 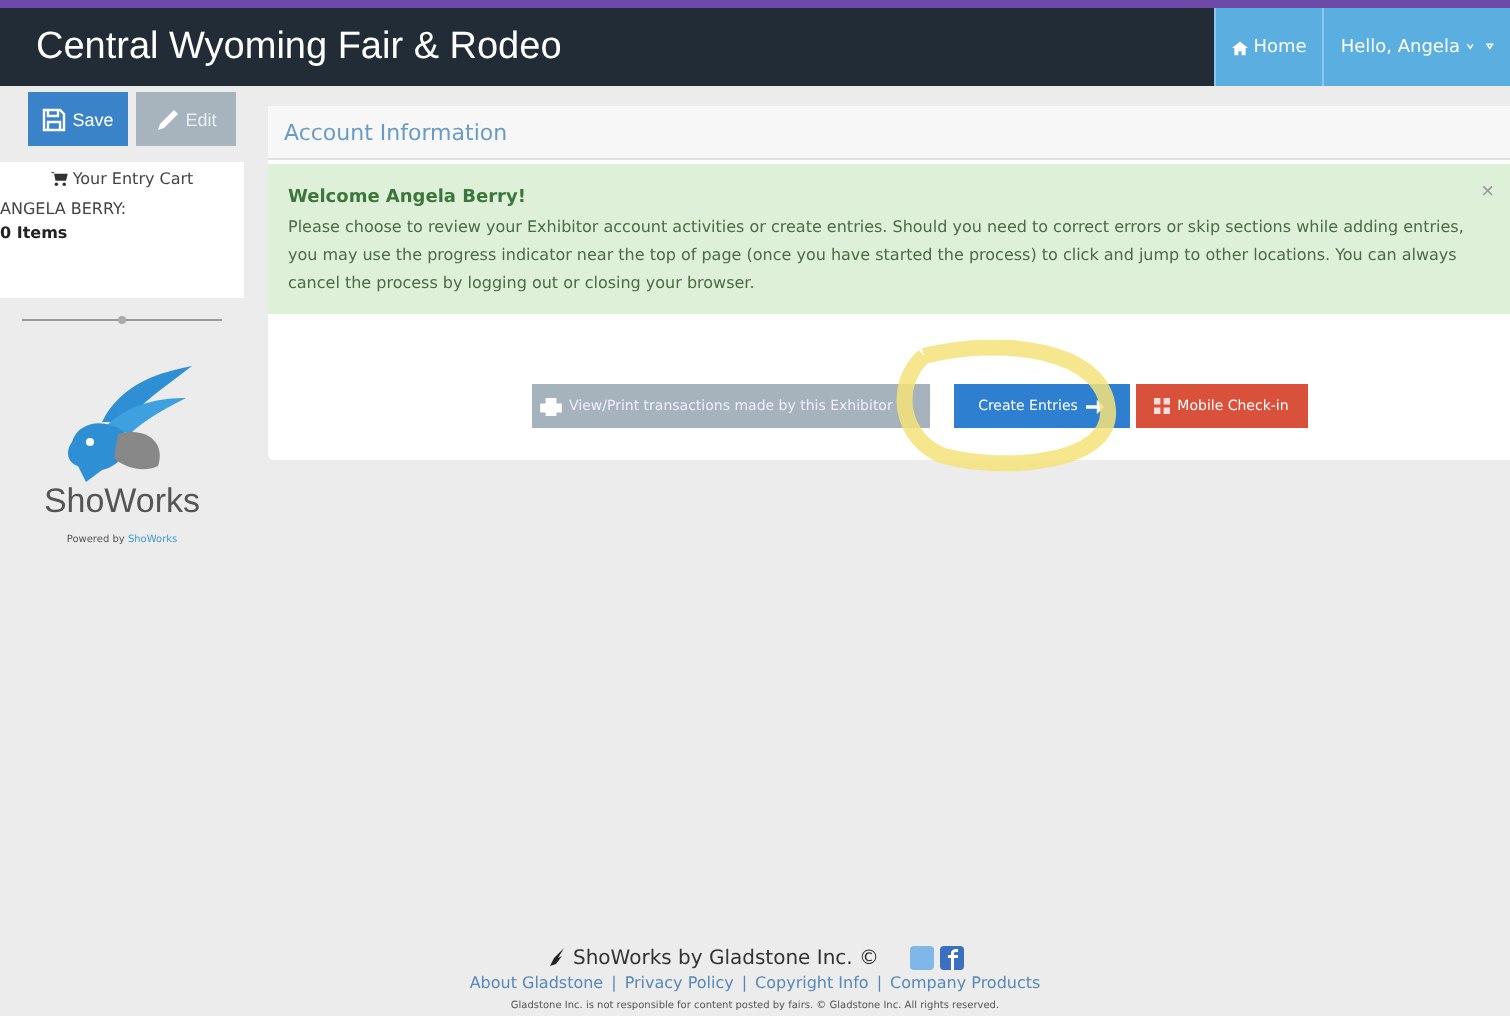 What do you see at coordinates (407, 198) in the screenshot?
I see `alert-title: Welcome Angela Berry!` at bounding box center [407, 198].